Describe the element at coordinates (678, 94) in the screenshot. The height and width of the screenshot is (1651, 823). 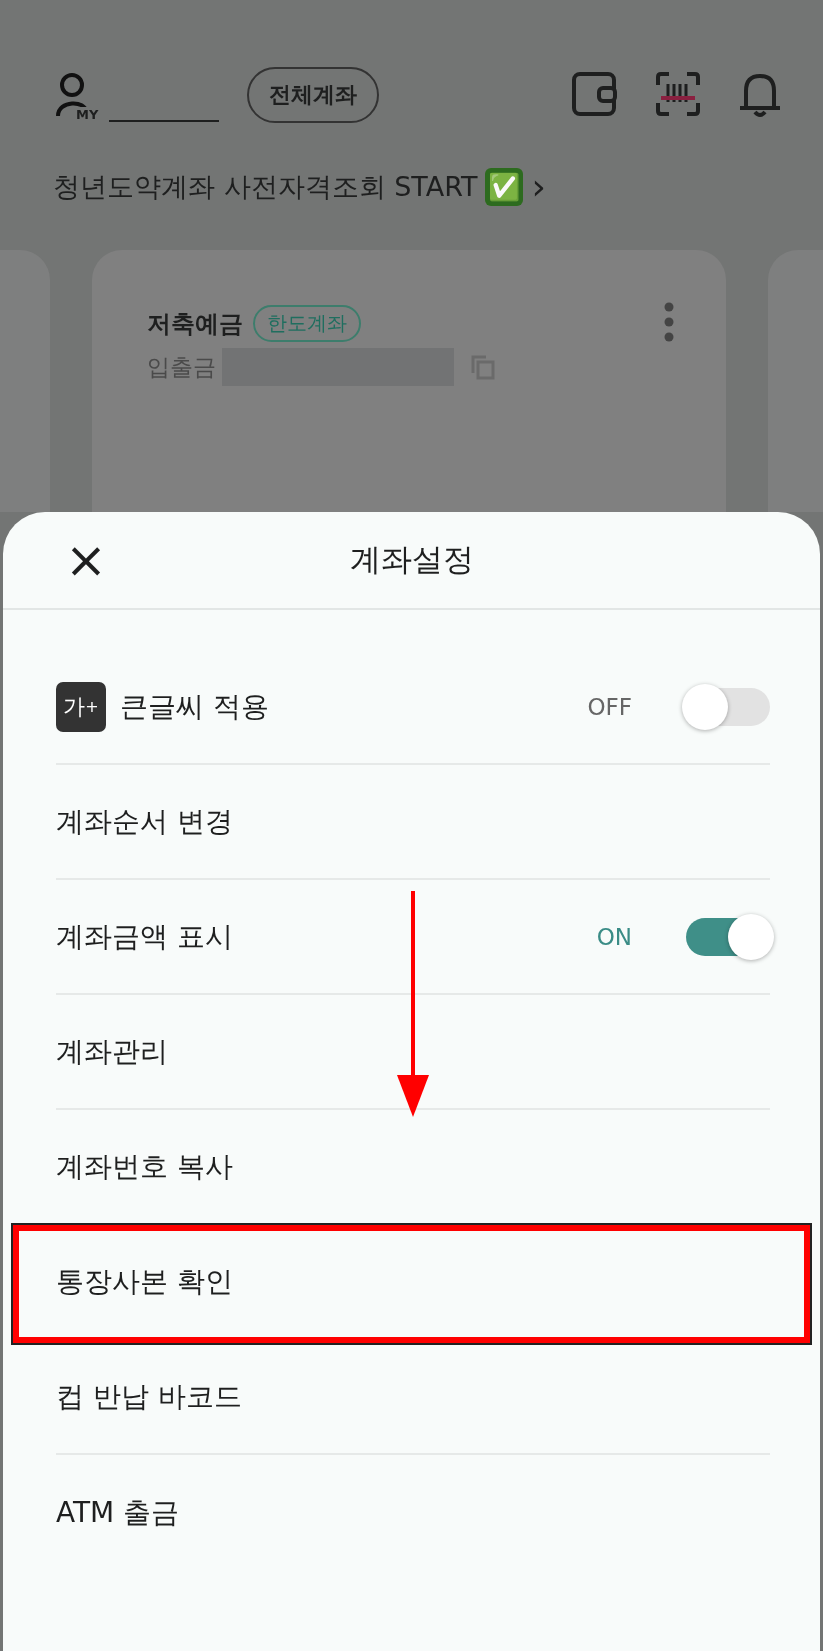
I see `barcode-scan-icon` at that location.